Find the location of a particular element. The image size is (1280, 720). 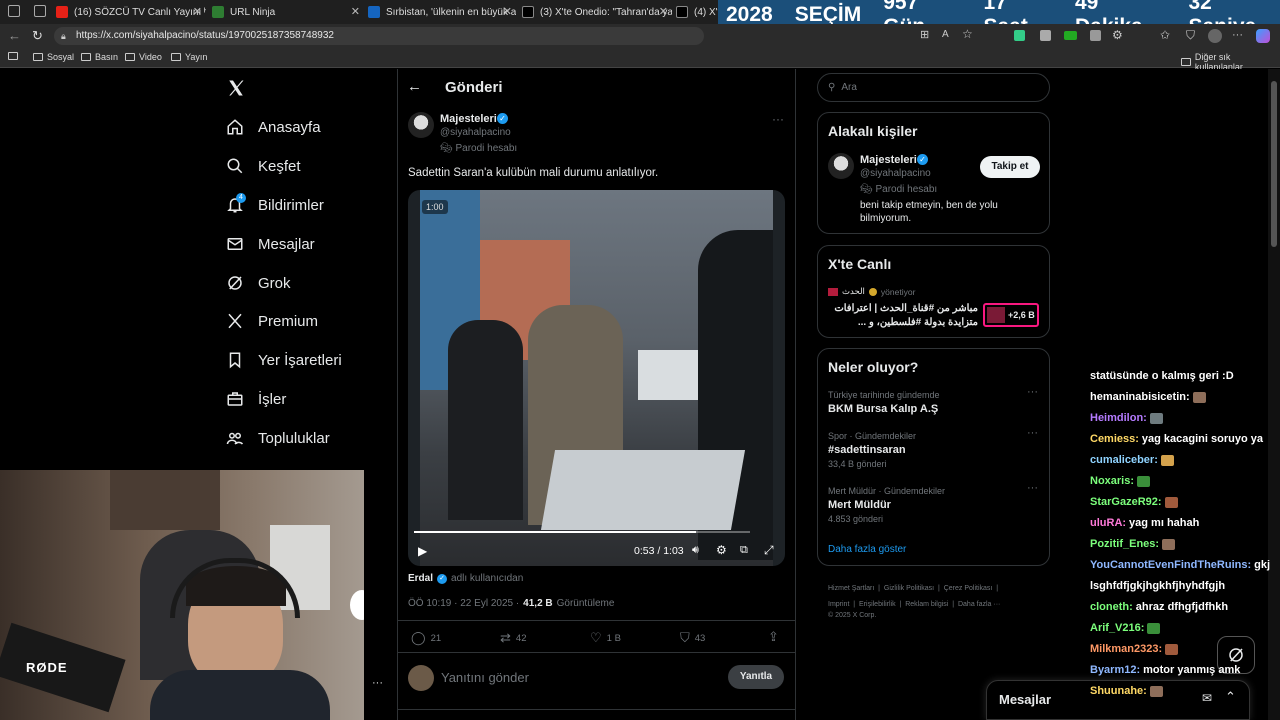

reply-action: ◯ 21 is located at coordinates (426, 638).